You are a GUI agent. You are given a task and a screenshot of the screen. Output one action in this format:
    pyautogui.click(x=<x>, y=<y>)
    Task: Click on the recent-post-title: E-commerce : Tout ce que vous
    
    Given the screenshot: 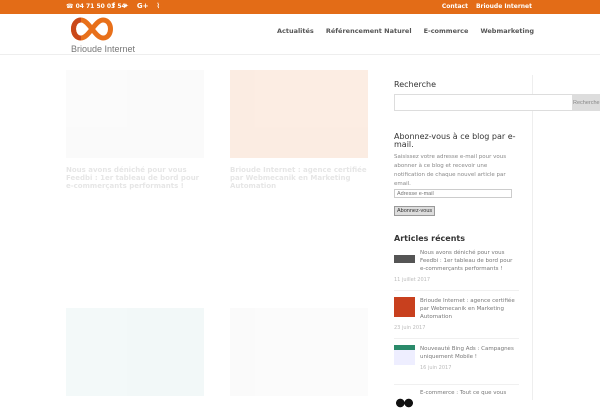 What is the action you would take?
    pyautogui.click(x=463, y=399)
    